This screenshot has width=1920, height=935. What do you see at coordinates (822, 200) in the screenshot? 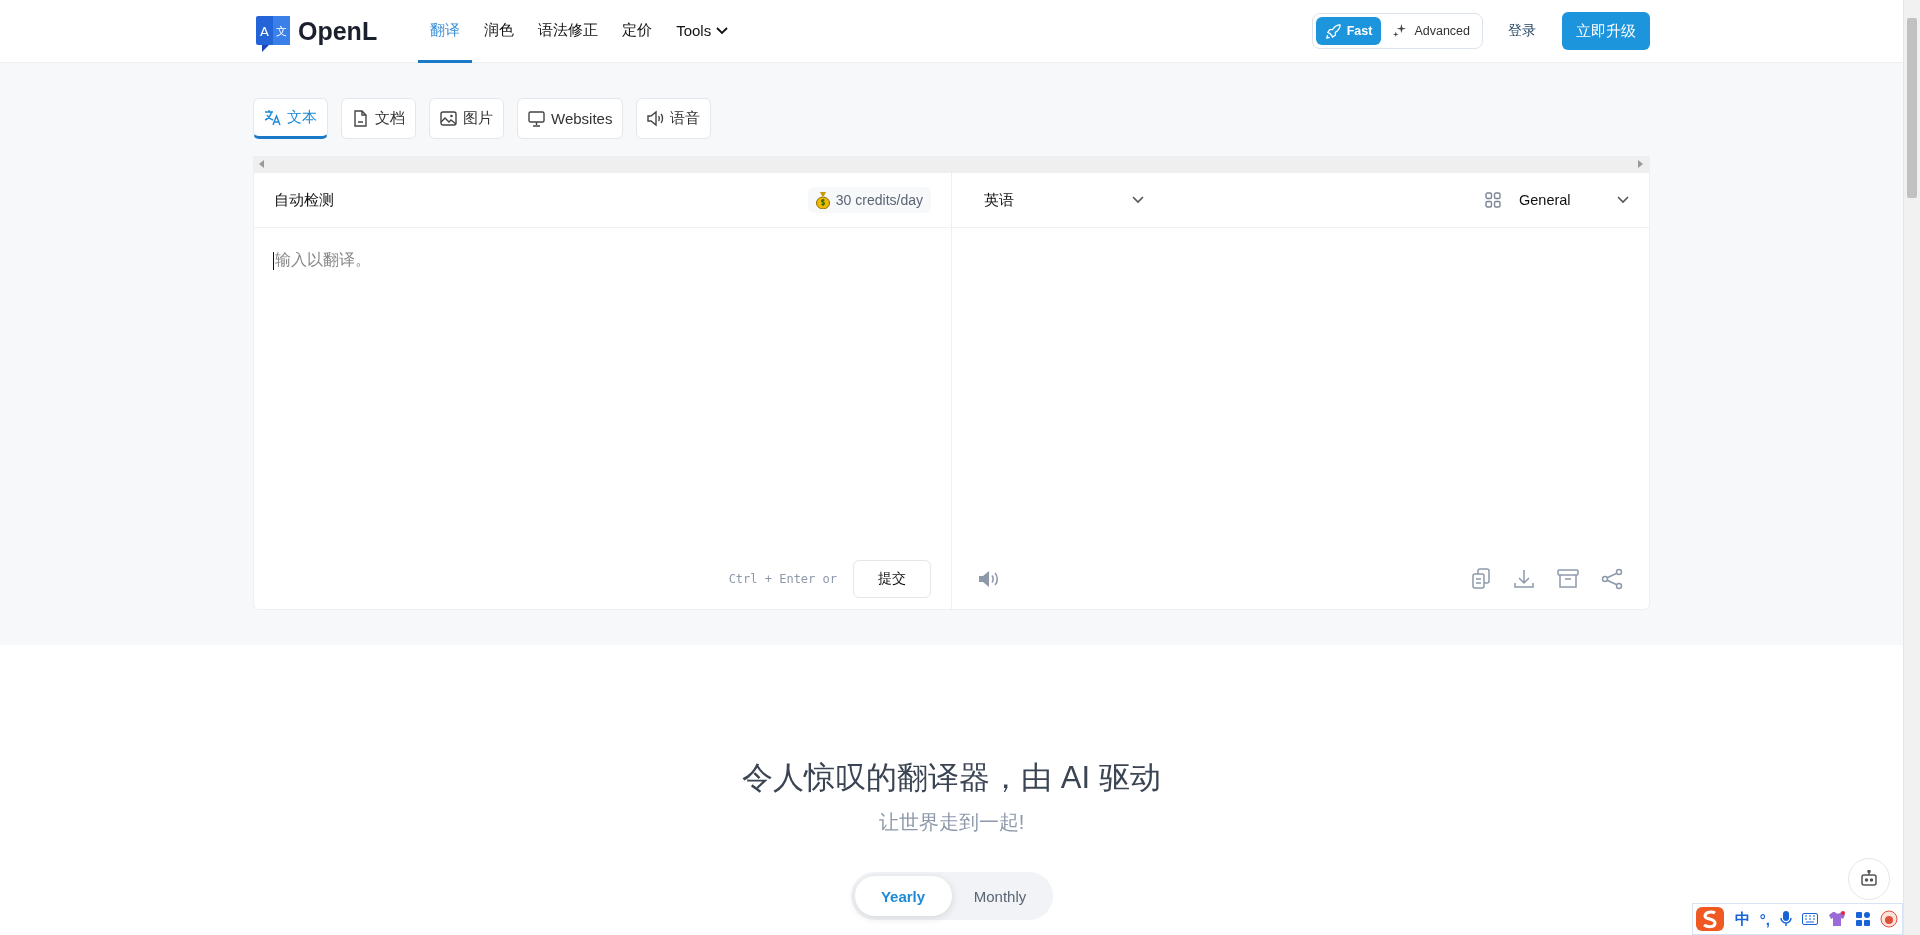
I see `money-bag-icon` at bounding box center [822, 200].